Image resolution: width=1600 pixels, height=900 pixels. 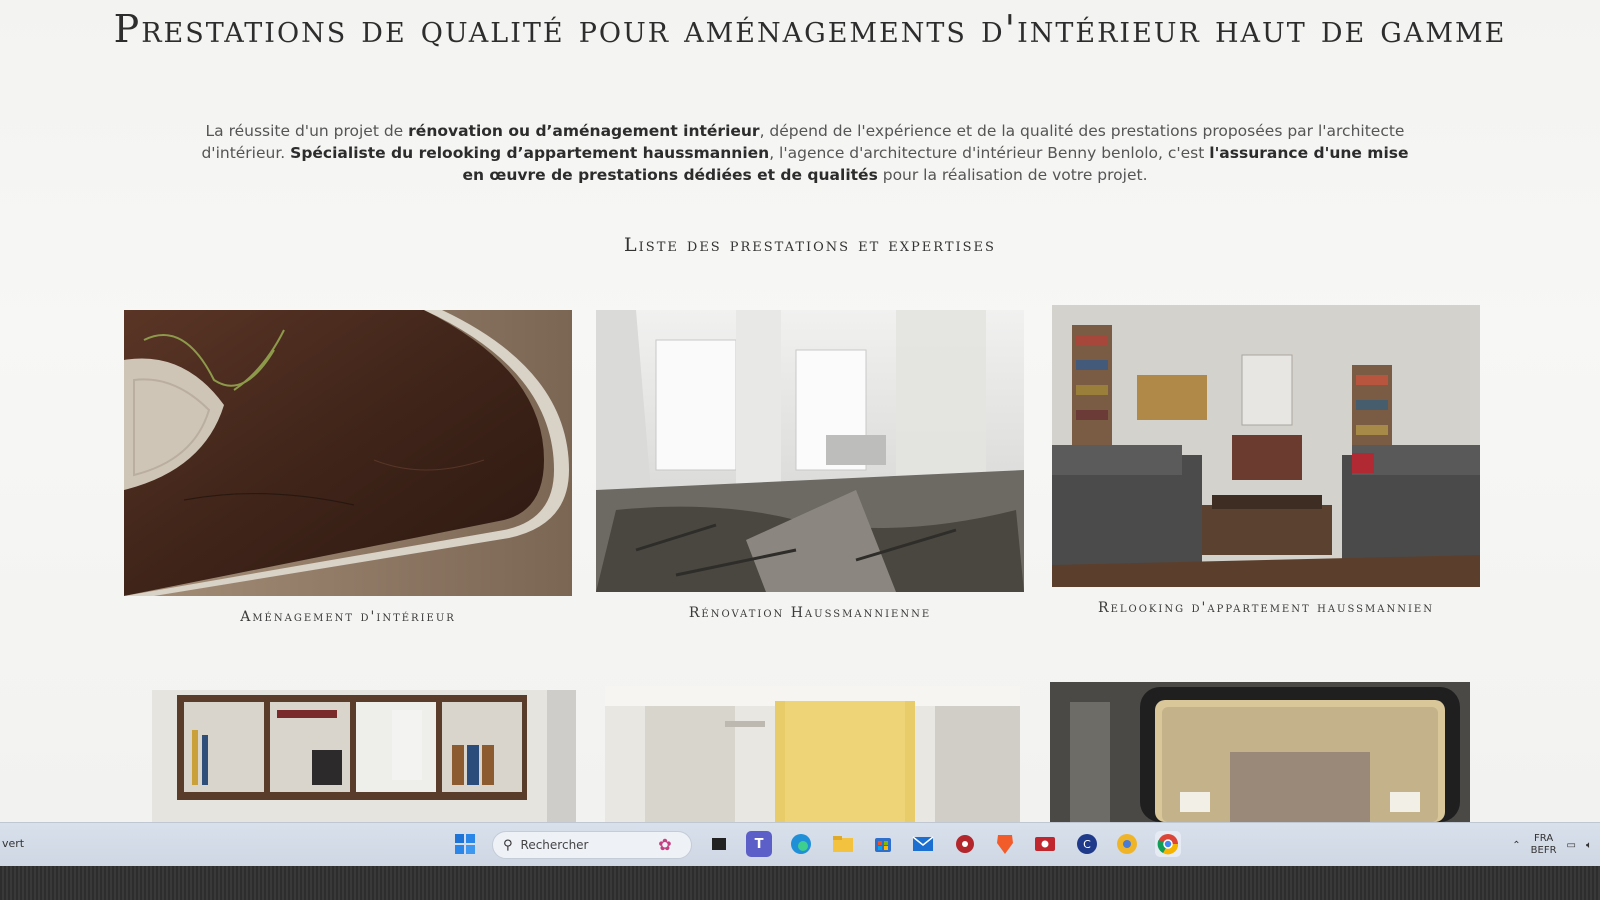 I want to click on service-card-amenagement: Aménagement d'intérieur, so click(x=348, y=470).